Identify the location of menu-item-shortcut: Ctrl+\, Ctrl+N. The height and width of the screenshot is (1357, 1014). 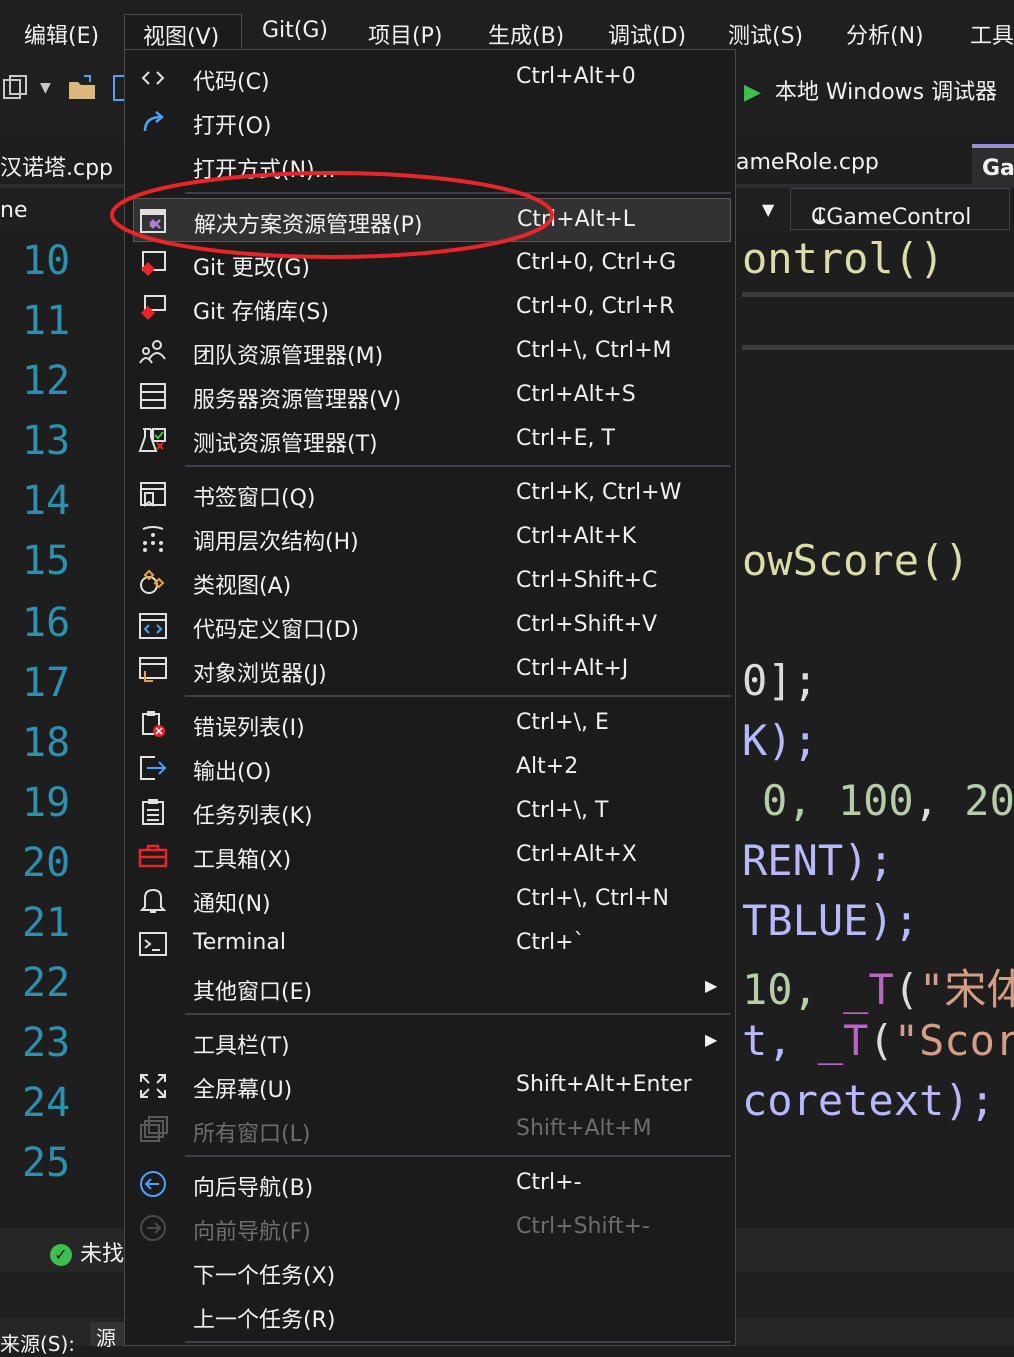
(593, 898).